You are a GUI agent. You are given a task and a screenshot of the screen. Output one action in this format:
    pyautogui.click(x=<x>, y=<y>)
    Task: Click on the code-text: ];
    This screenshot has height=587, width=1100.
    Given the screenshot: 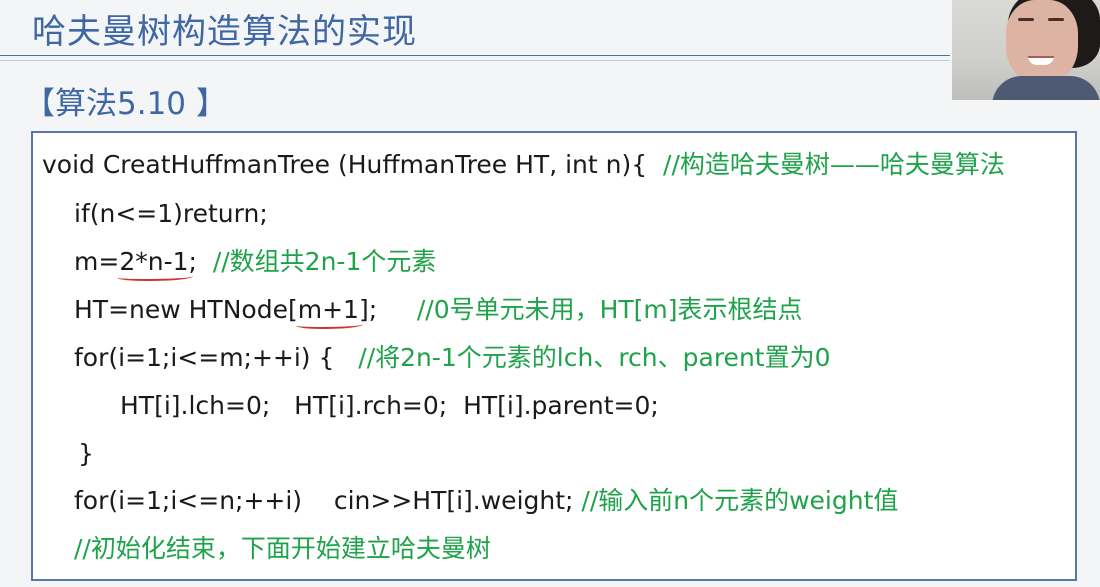 What is the action you would take?
    pyautogui.click(x=387, y=309)
    